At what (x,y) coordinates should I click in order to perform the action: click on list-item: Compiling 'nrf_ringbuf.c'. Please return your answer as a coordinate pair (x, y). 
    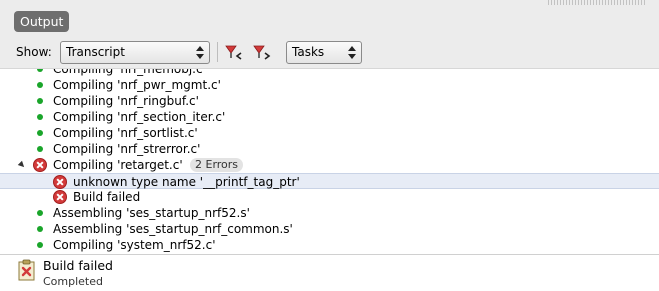
    Looking at the image, I should click on (329, 101).